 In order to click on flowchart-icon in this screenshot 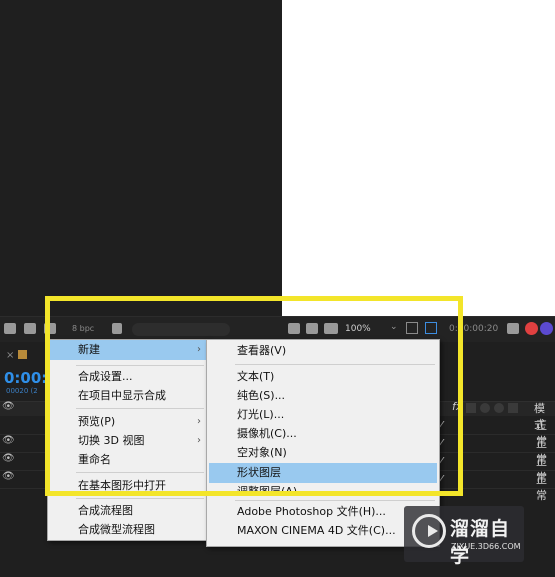, I will do `click(10, 328)`.